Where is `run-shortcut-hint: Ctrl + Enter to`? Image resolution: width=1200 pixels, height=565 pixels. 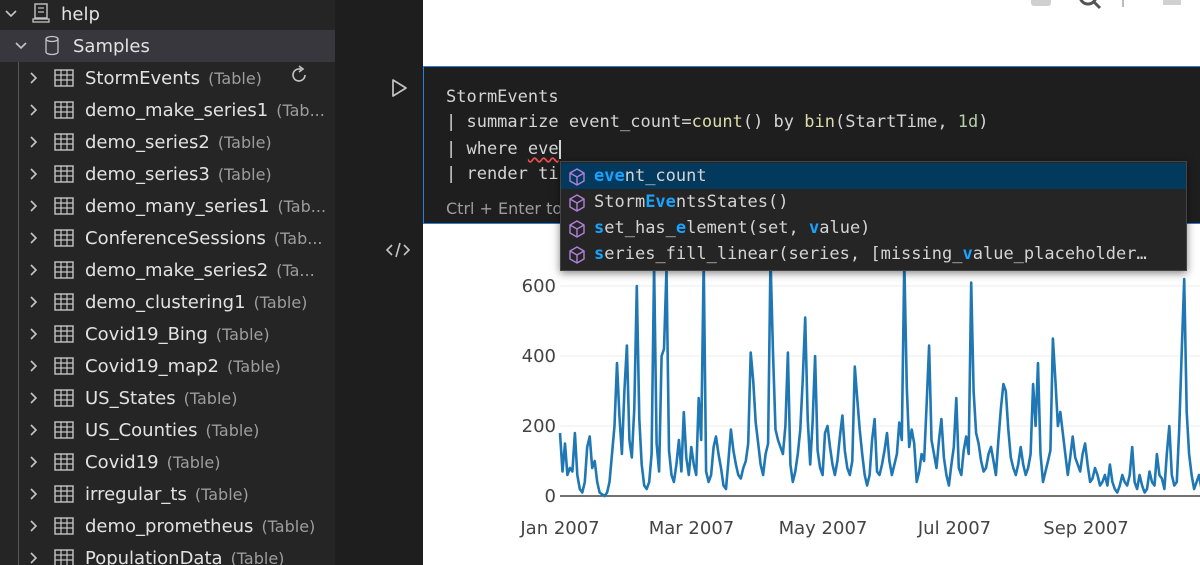 run-shortcut-hint: Ctrl + Enter to is located at coordinates (504, 208).